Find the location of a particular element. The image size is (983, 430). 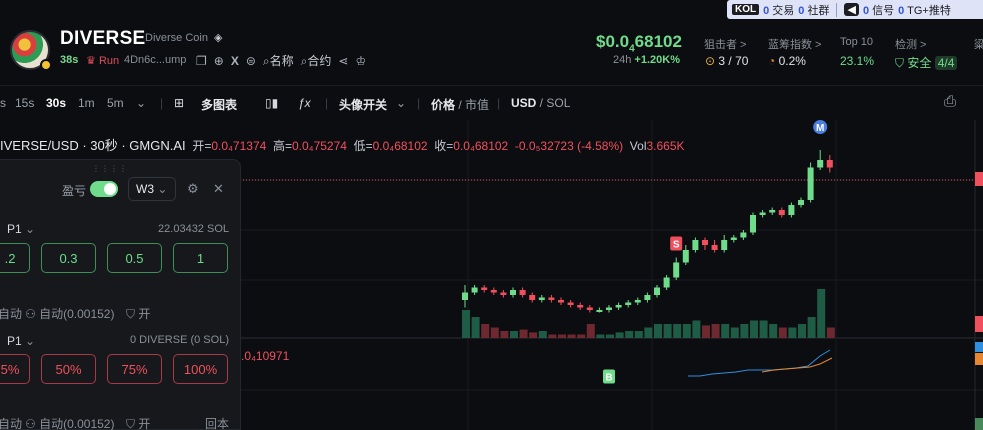

close-icon: ✕ is located at coordinates (218, 189).